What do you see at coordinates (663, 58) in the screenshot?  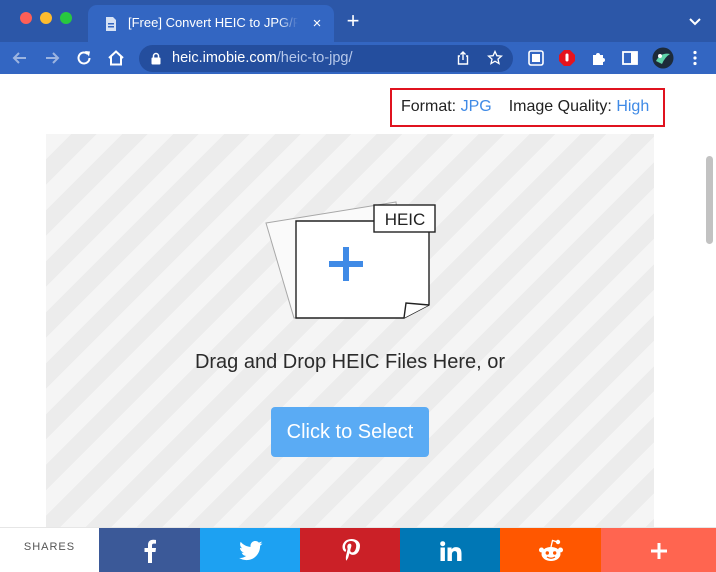 I see `avatar` at bounding box center [663, 58].